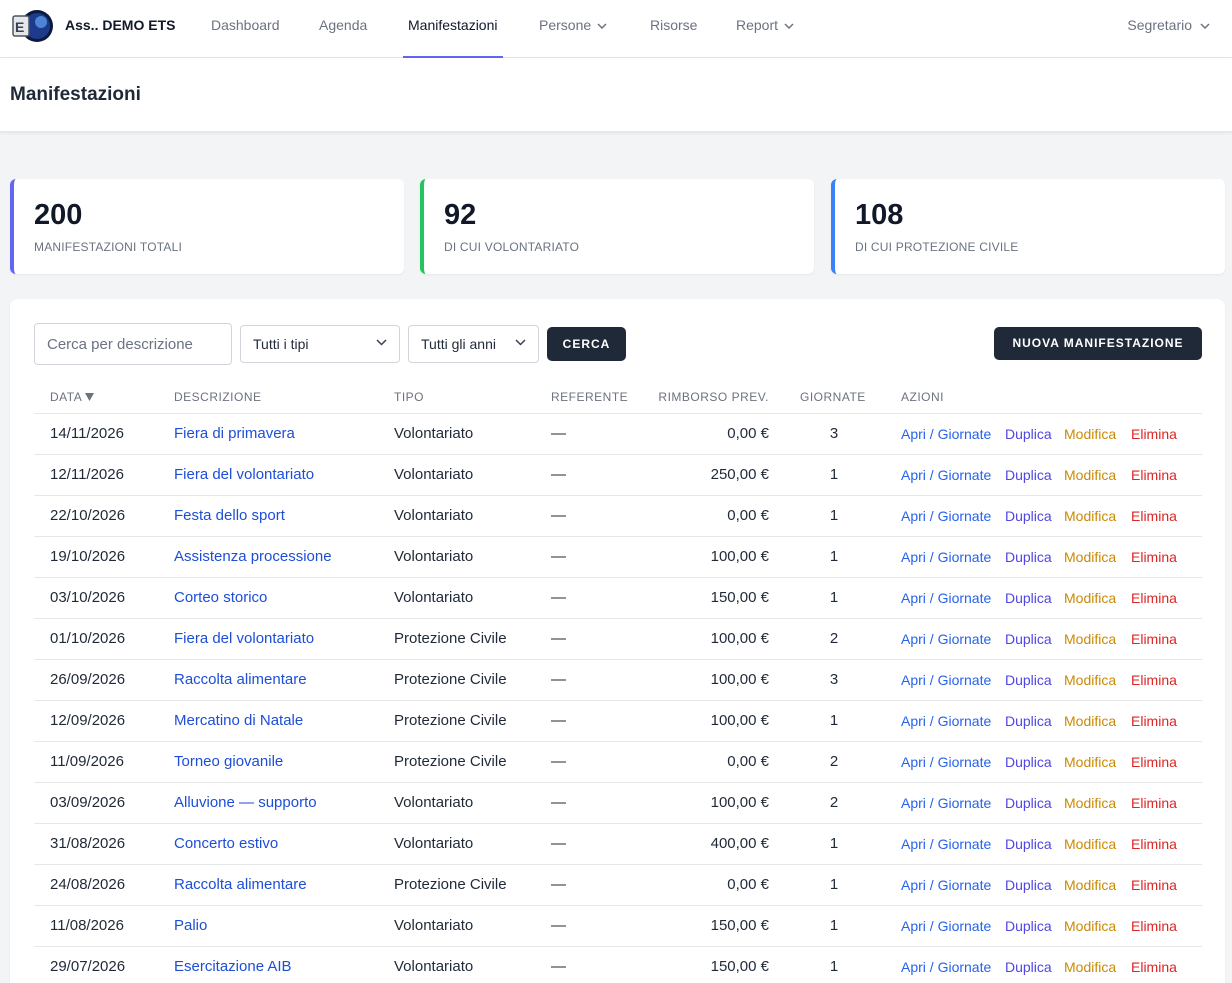  Describe the element at coordinates (245, 29) in the screenshot. I see `nav-dashboard: Dashboard` at that location.